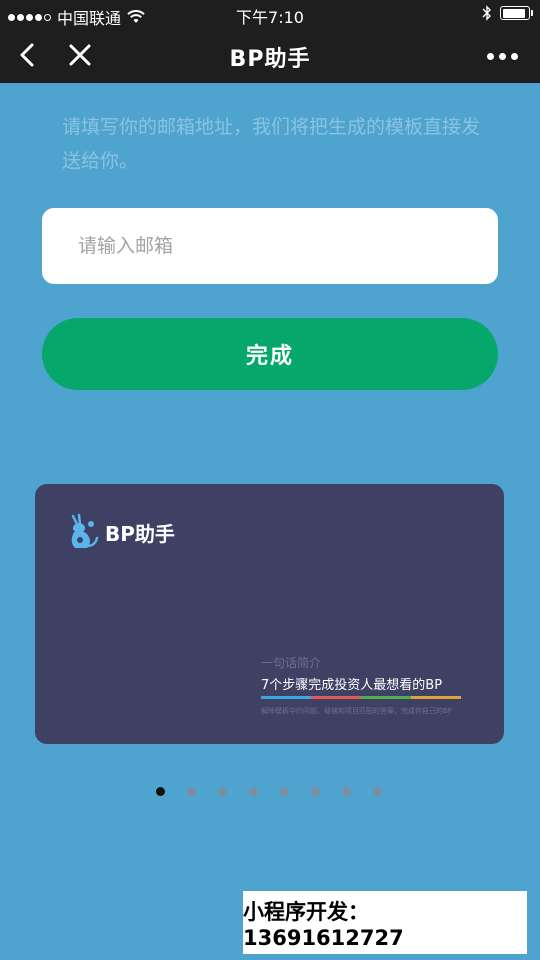 The width and height of the screenshot is (540, 960). I want to click on status-right, so click(507, 13).